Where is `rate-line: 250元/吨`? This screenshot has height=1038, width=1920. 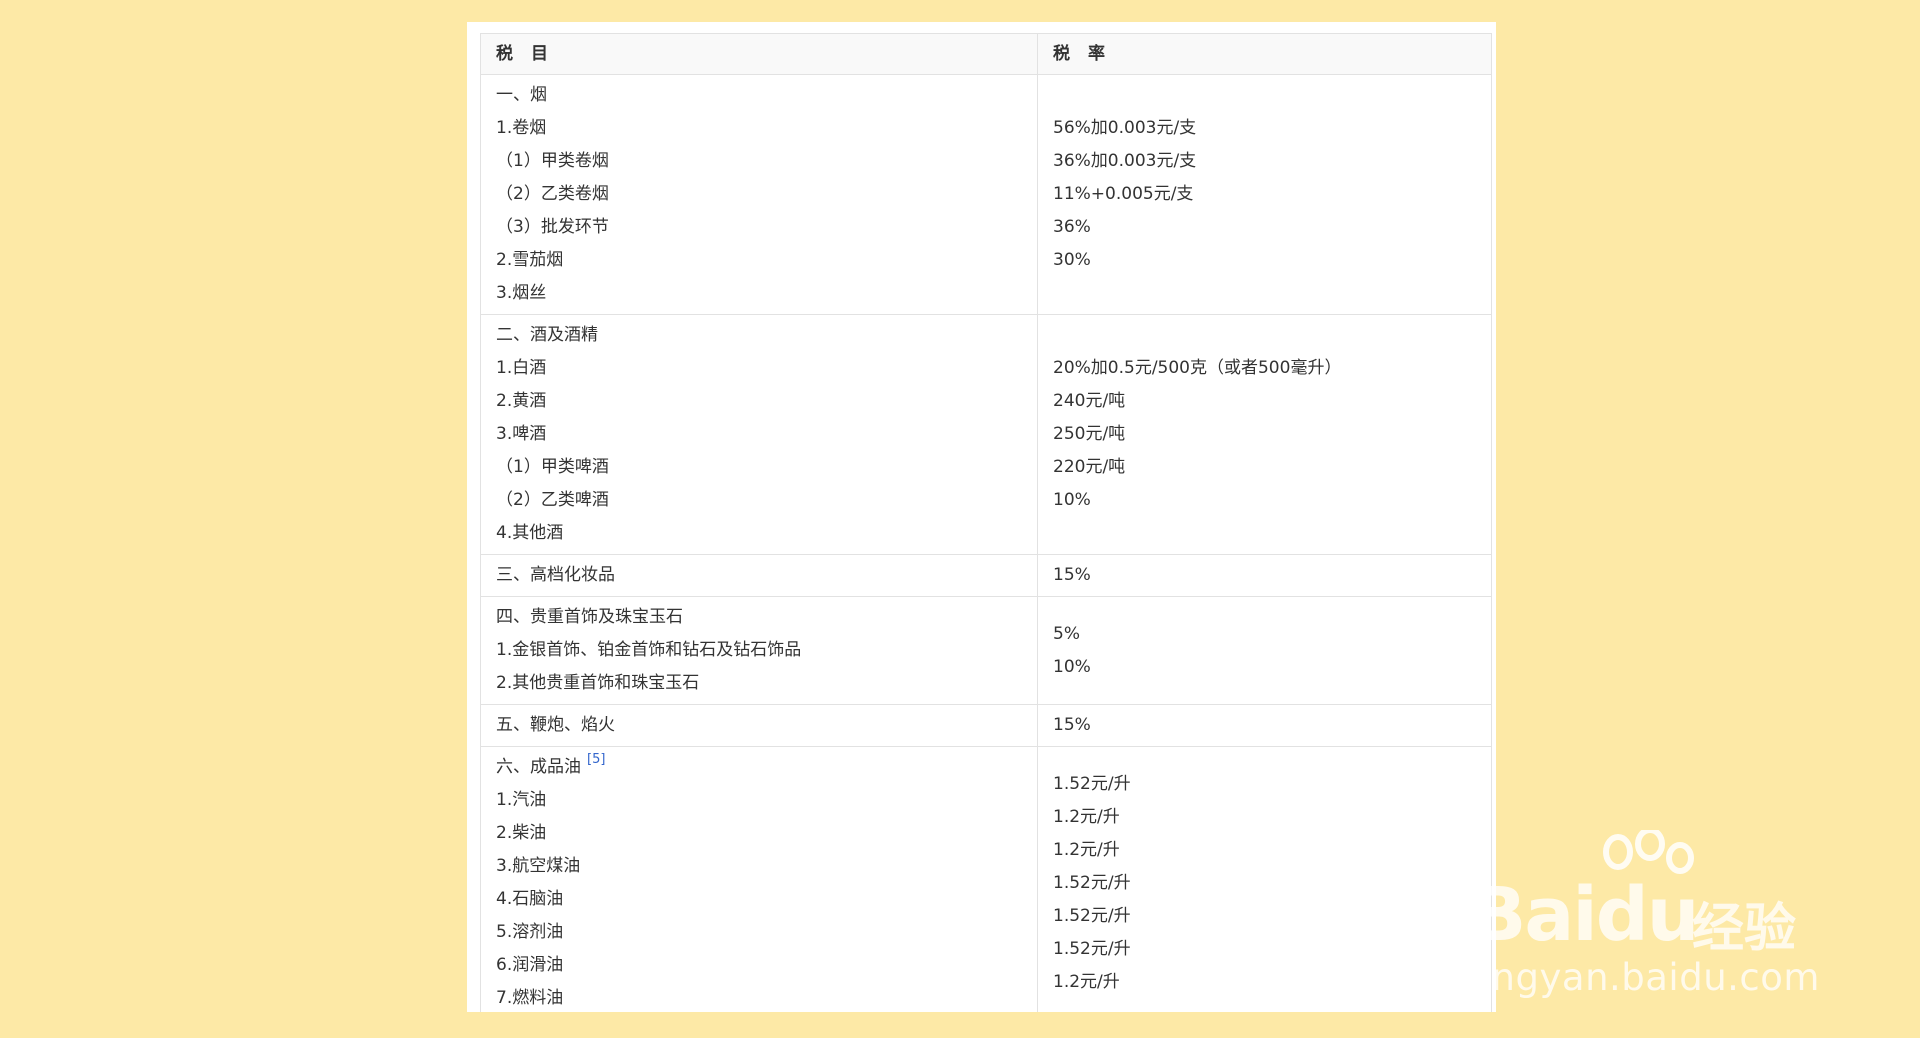 rate-line: 250元/吨 is located at coordinates (1089, 434).